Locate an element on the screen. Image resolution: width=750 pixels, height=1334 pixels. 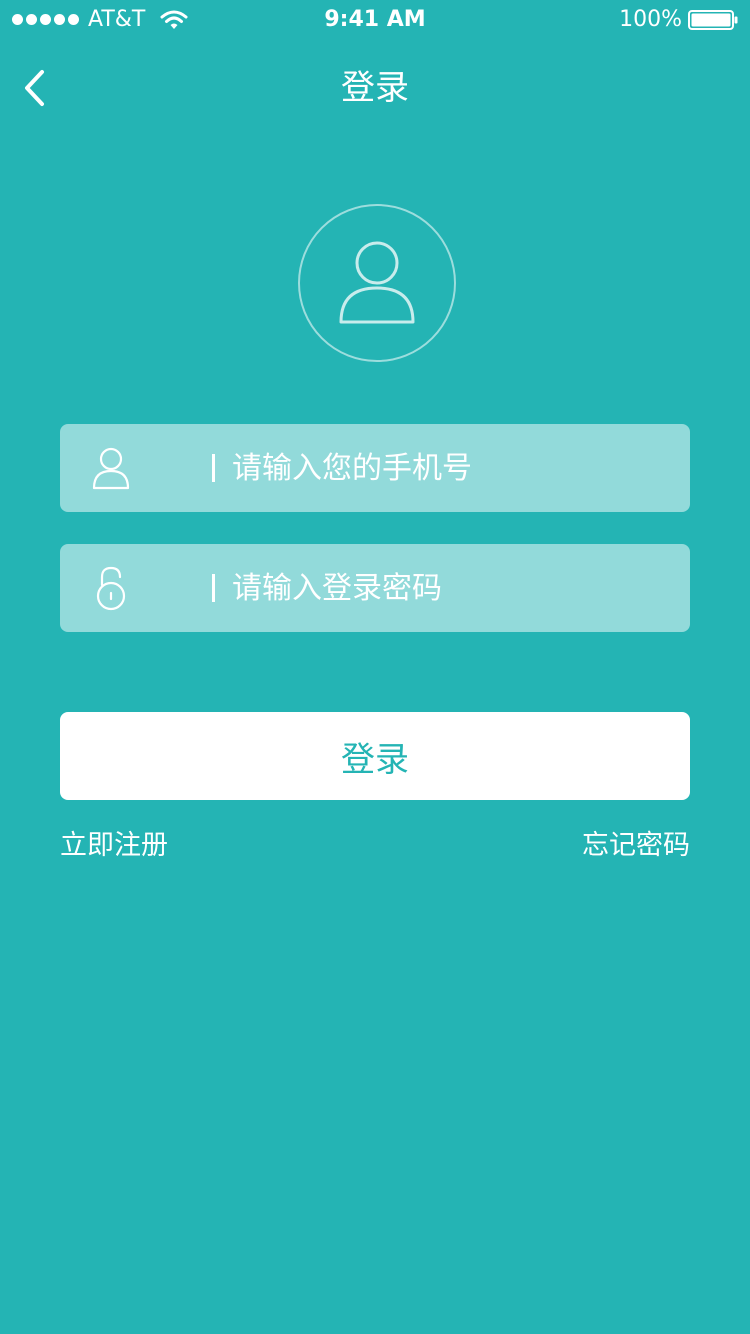
forgot-password-link: 忘记密码 is located at coordinates (636, 846).